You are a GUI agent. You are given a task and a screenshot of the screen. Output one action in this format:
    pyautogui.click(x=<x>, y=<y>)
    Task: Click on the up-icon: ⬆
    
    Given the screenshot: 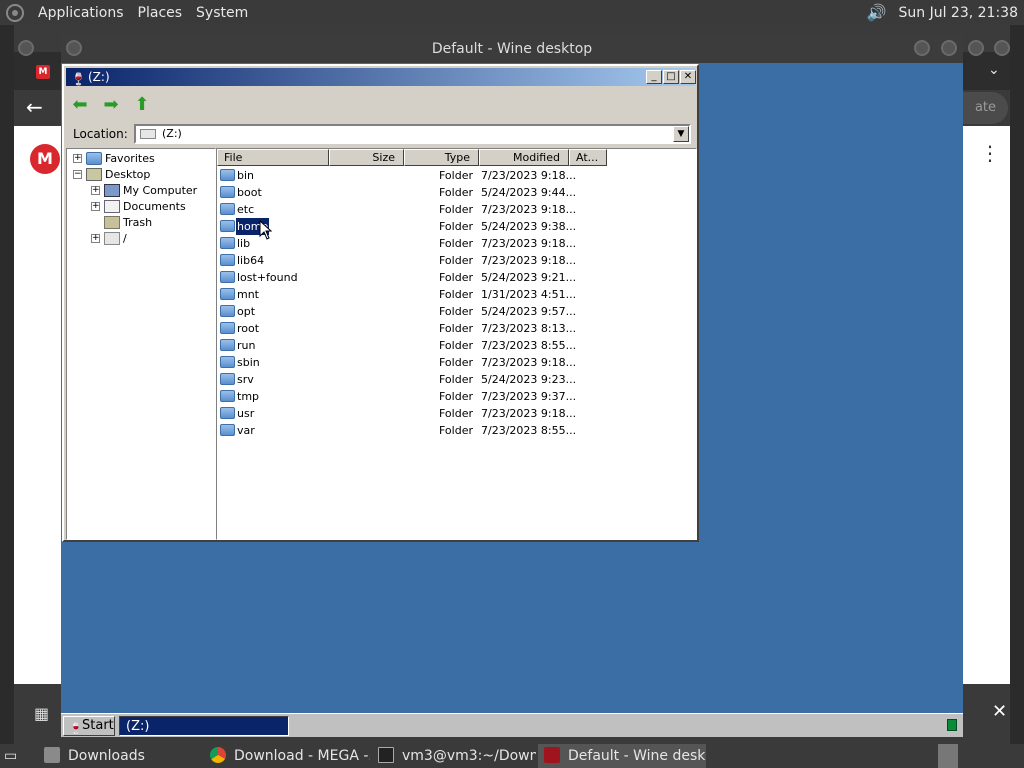 What is the action you would take?
    pyautogui.click(x=142, y=105)
    